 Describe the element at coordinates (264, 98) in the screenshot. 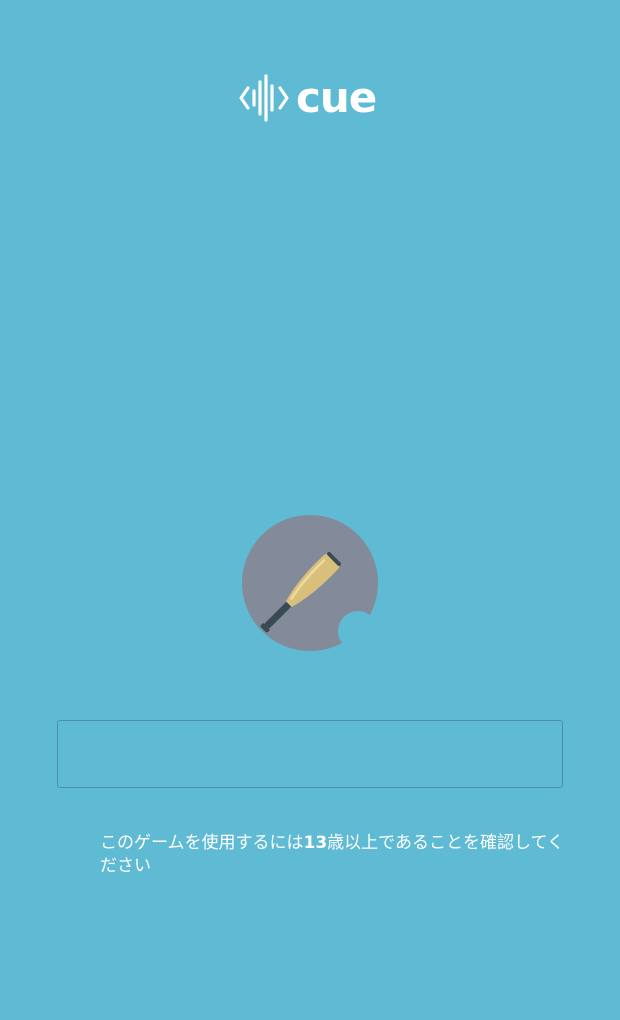

I see `audio-wave-brackets-icon` at that location.